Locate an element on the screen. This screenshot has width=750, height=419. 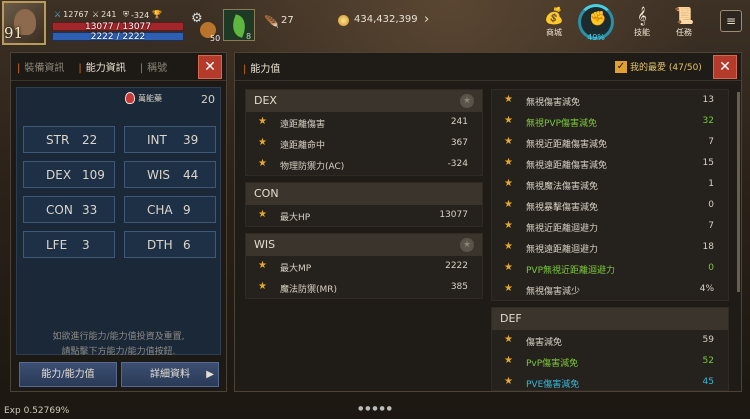
level: 91 is located at coordinates (14, 33).